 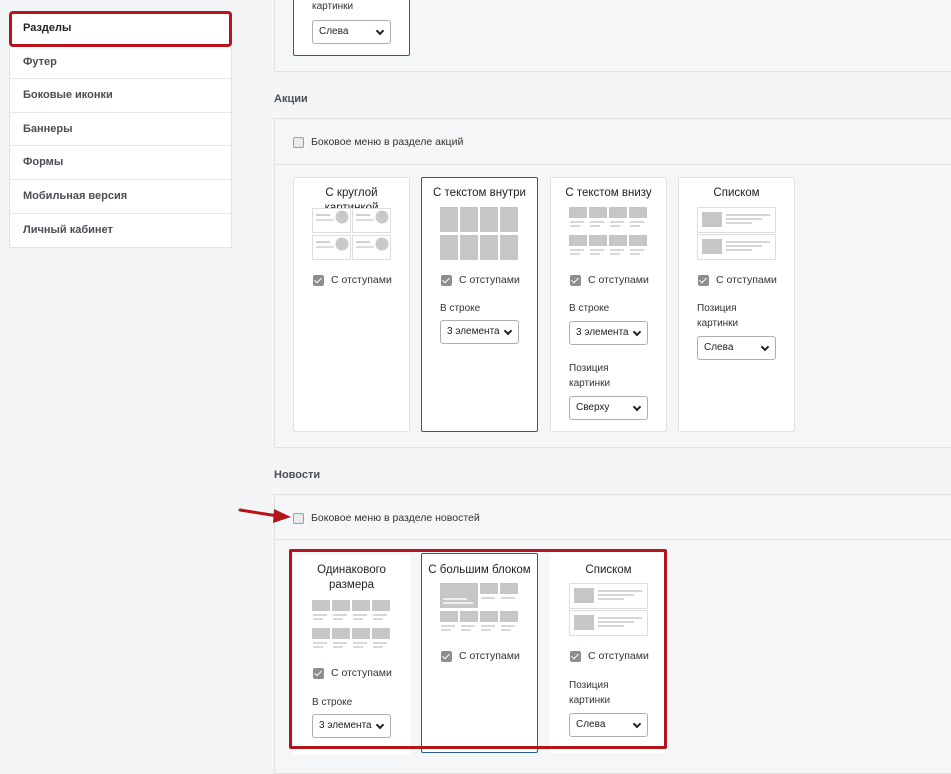 I want to click on image-position-select: Слева, so click(x=736, y=348).